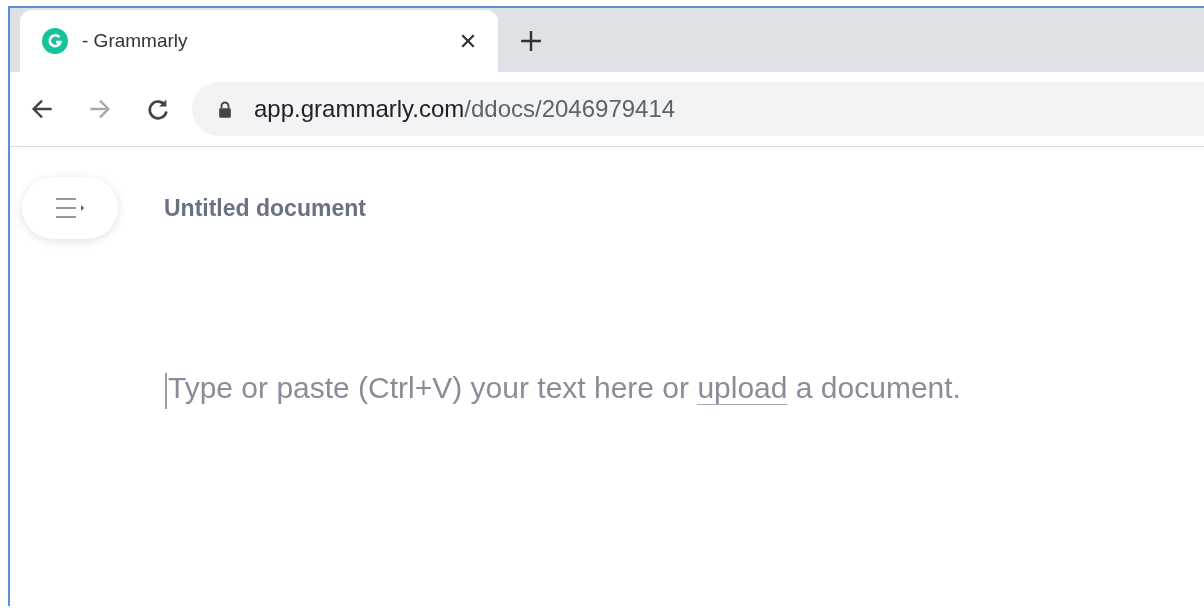 Image resolution: width=1204 pixels, height=608 pixels. What do you see at coordinates (742, 388) in the screenshot?
I see `upload-link: upload` at bounding box center [742, 388].